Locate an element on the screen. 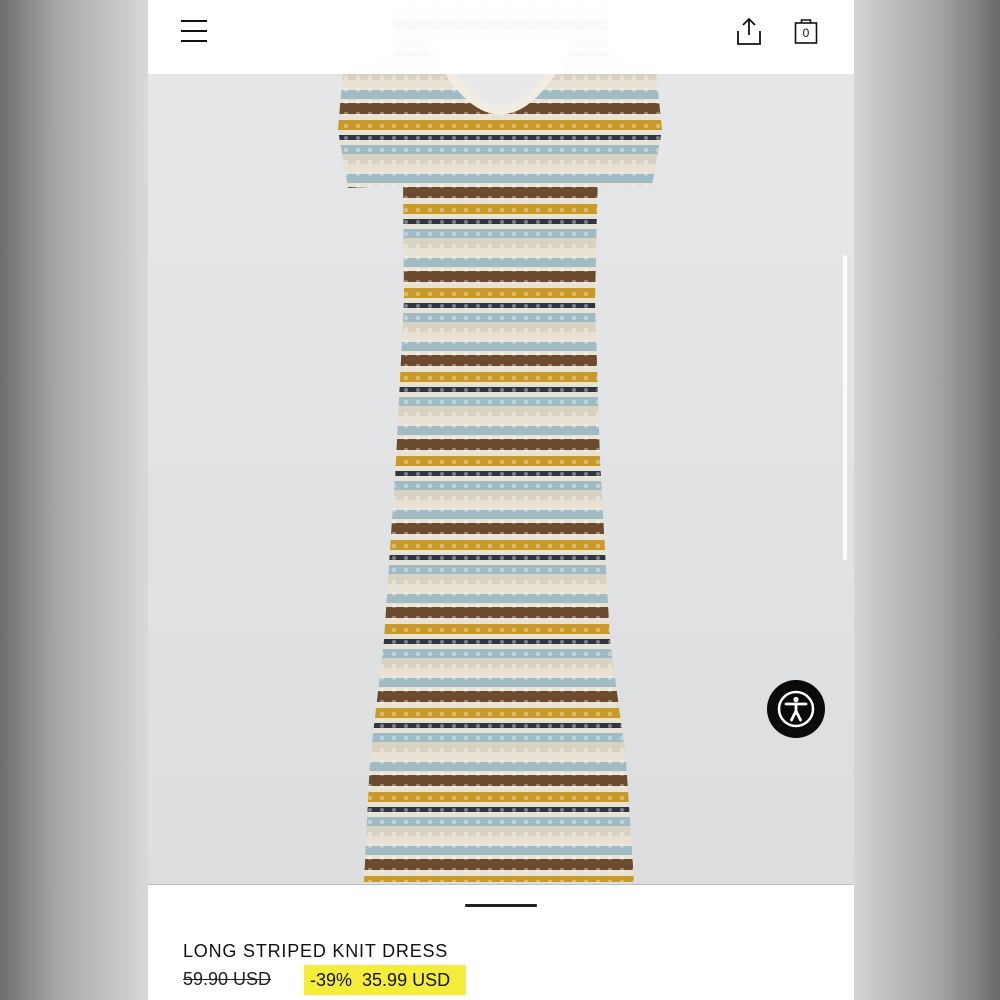 The width and height of the screenshot is (1000, 1000). image-scrollbar is located at coordinates (845, 407).